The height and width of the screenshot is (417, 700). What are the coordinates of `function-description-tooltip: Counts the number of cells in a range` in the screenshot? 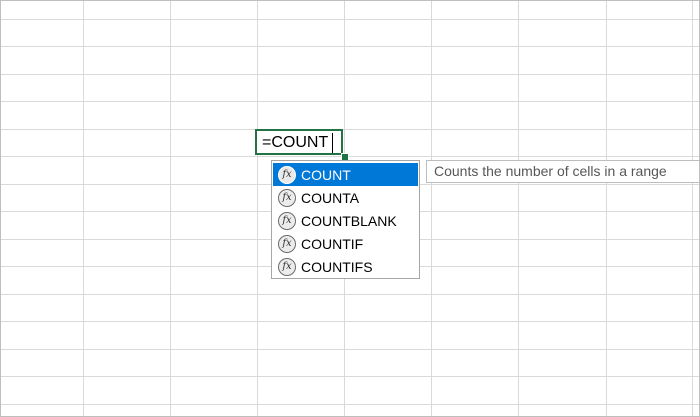 It's located at (563, 171).